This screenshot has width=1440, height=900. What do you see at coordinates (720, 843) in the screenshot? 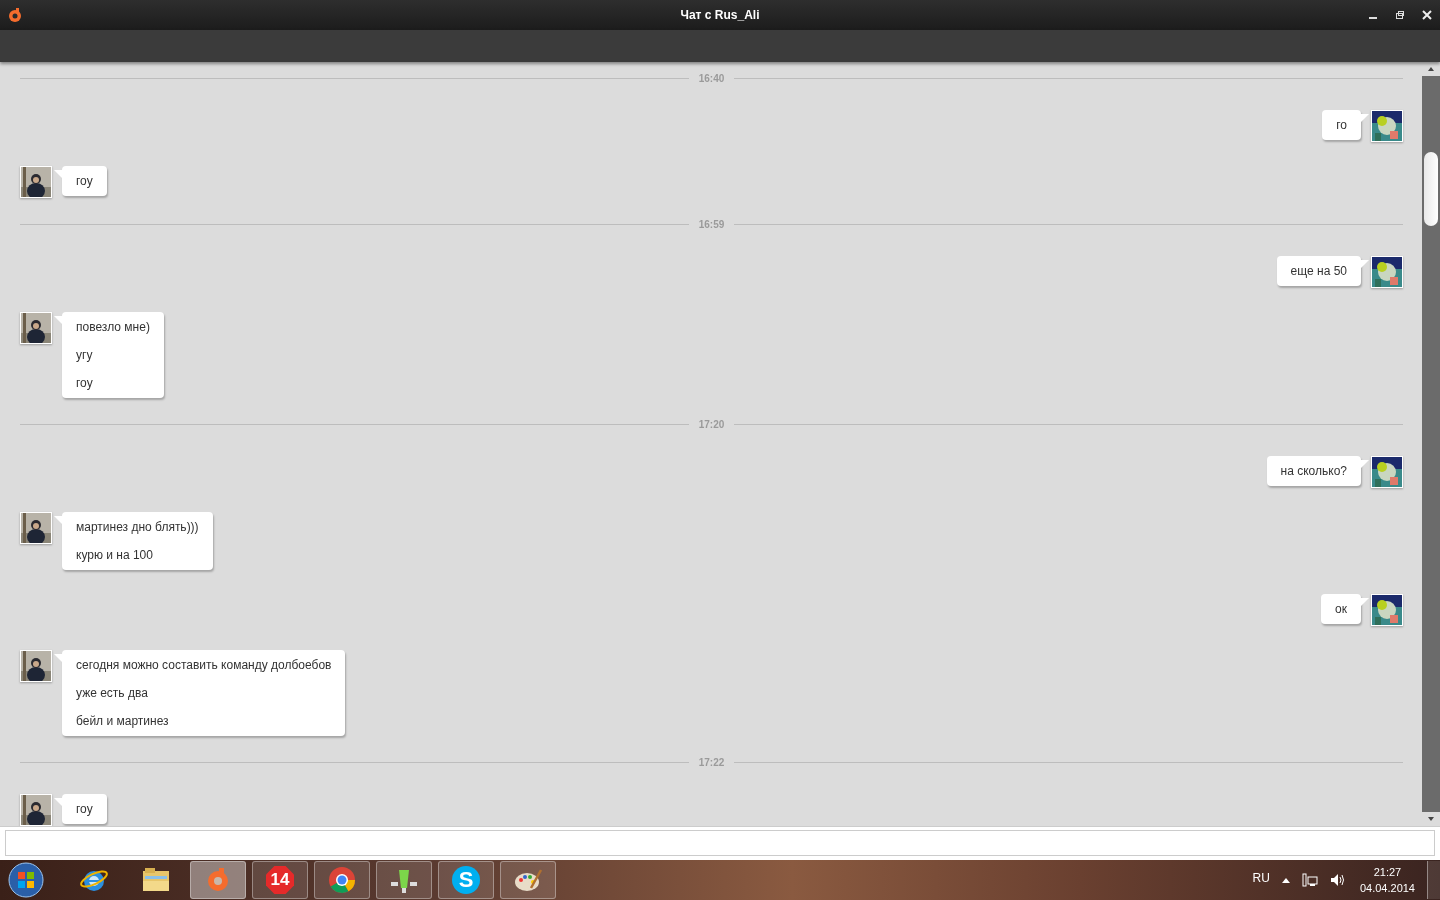
I see `message-input-field` at bounding box center [720, 843].